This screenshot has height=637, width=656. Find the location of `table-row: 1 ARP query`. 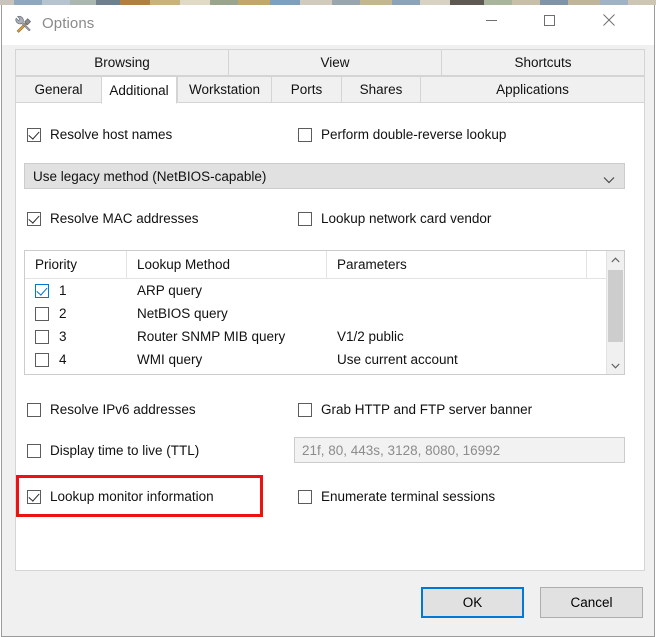

table-row: 1 ARP query is located at coordinates (324, 290).